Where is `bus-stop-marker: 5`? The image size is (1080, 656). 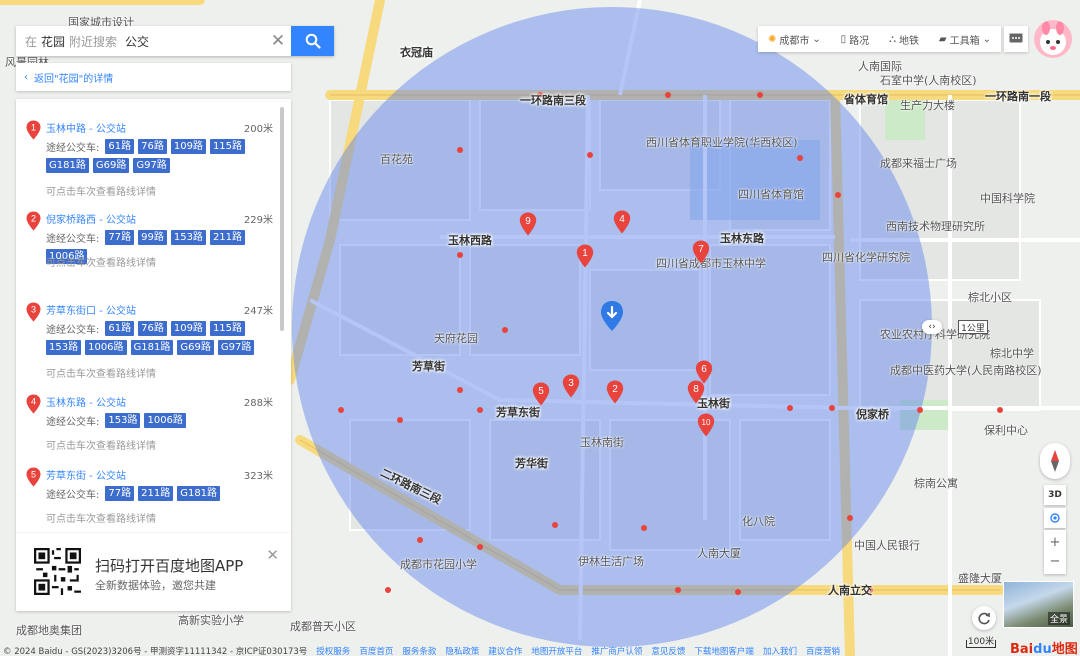
bus-stop-marker: 5 is located at coordinates (541, 394).